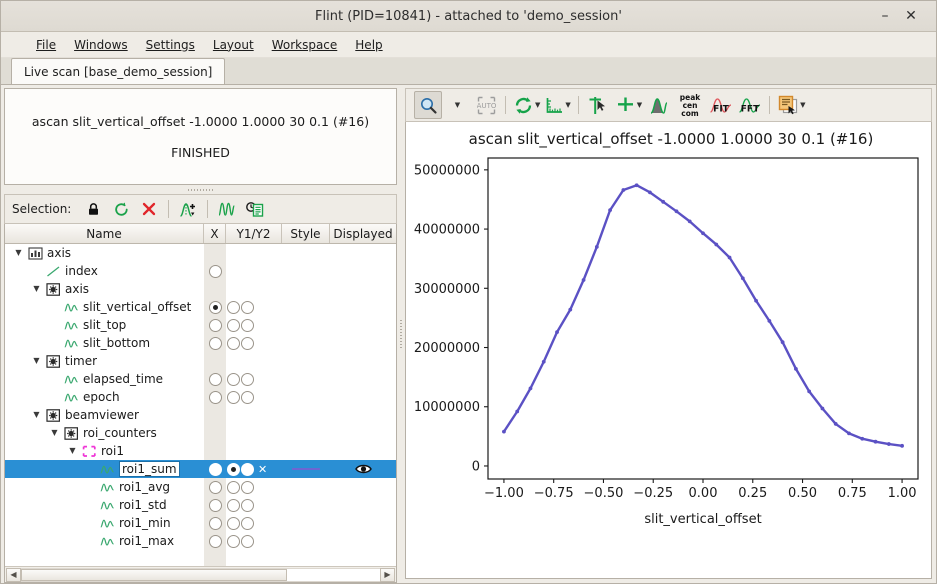  I want to click on reset-icon, so click(121, 209).